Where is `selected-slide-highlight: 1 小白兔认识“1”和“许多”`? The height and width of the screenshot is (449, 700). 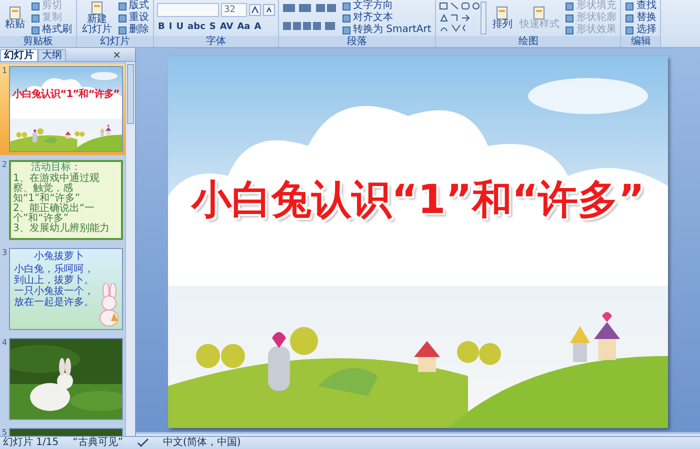 selected-slide-highlight: 1 小白兔认识“1”和“许多” is located at coordinates (62, 109).